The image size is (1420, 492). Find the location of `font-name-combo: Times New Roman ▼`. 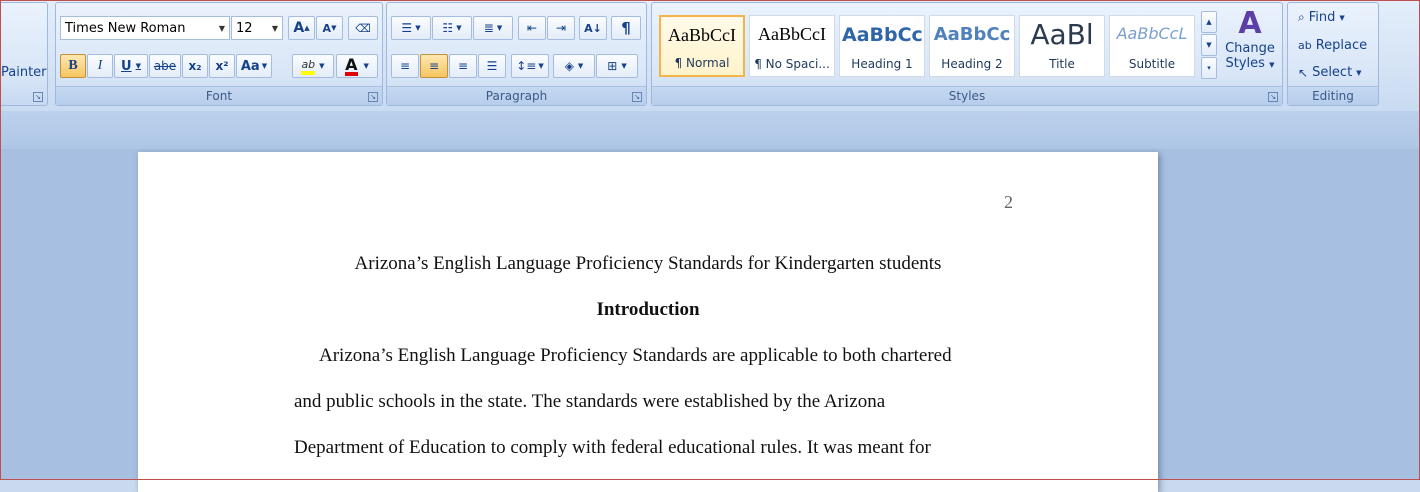

font-name-combo: Times New Roman ▼ is located at coordinates (145, 28).